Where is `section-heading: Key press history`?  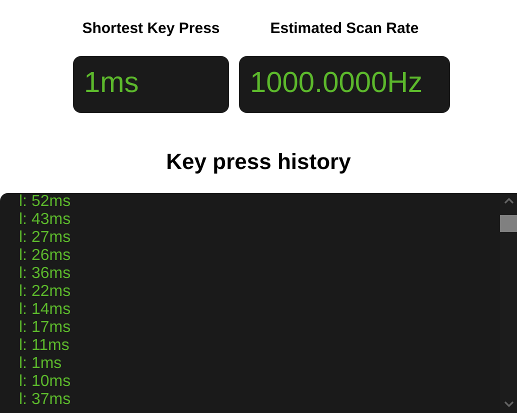
section-heading: Key press history is located at coordinates (258, 161).